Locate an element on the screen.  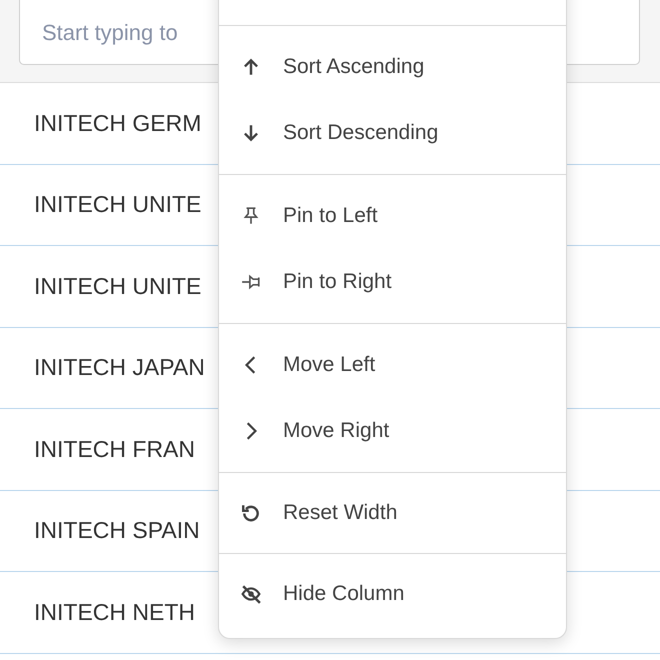
eye-off-icon is located at coordinates (251, 594).